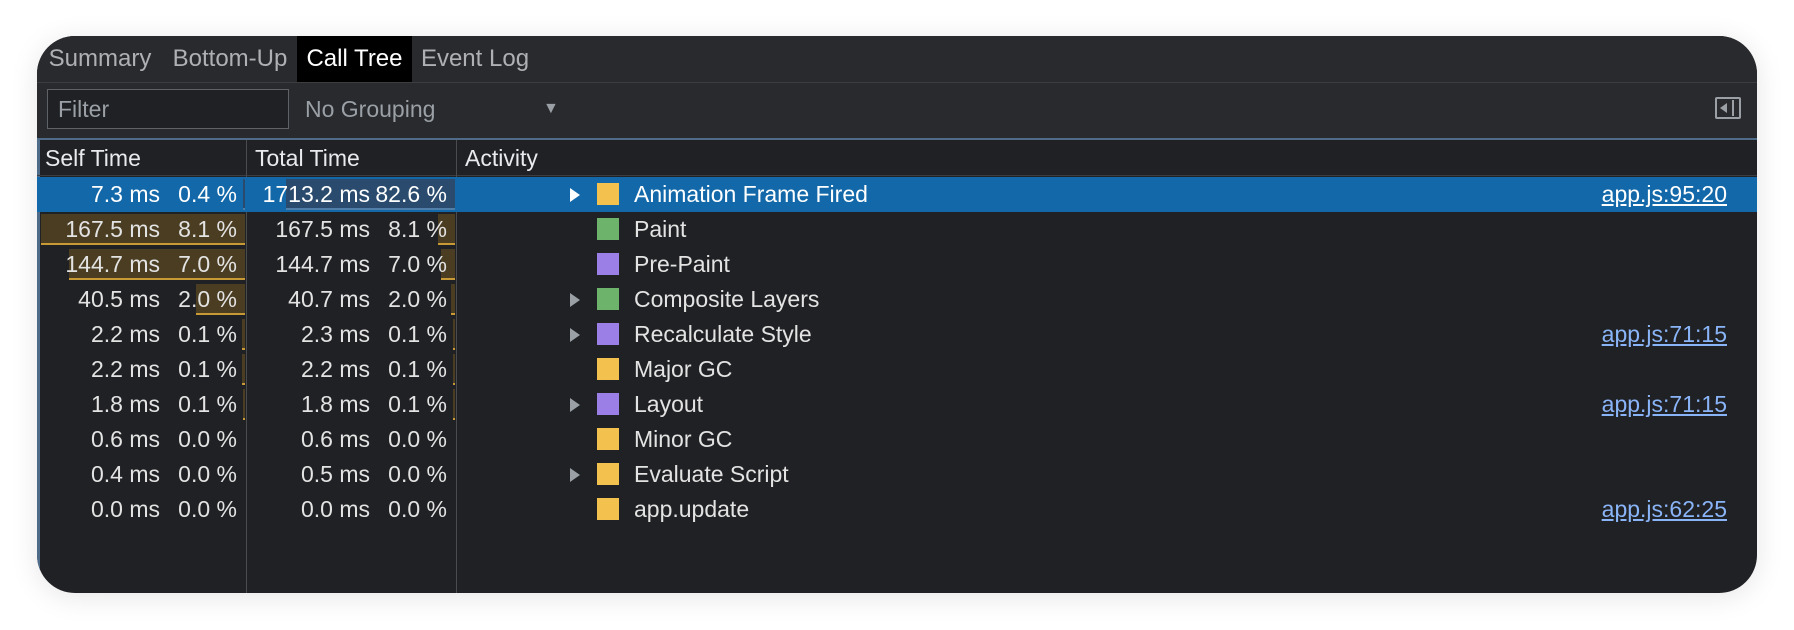 This screenshot has width=1794, height=630. I want to click on self-time-ms: 167.5 ms, so click(112, 229).